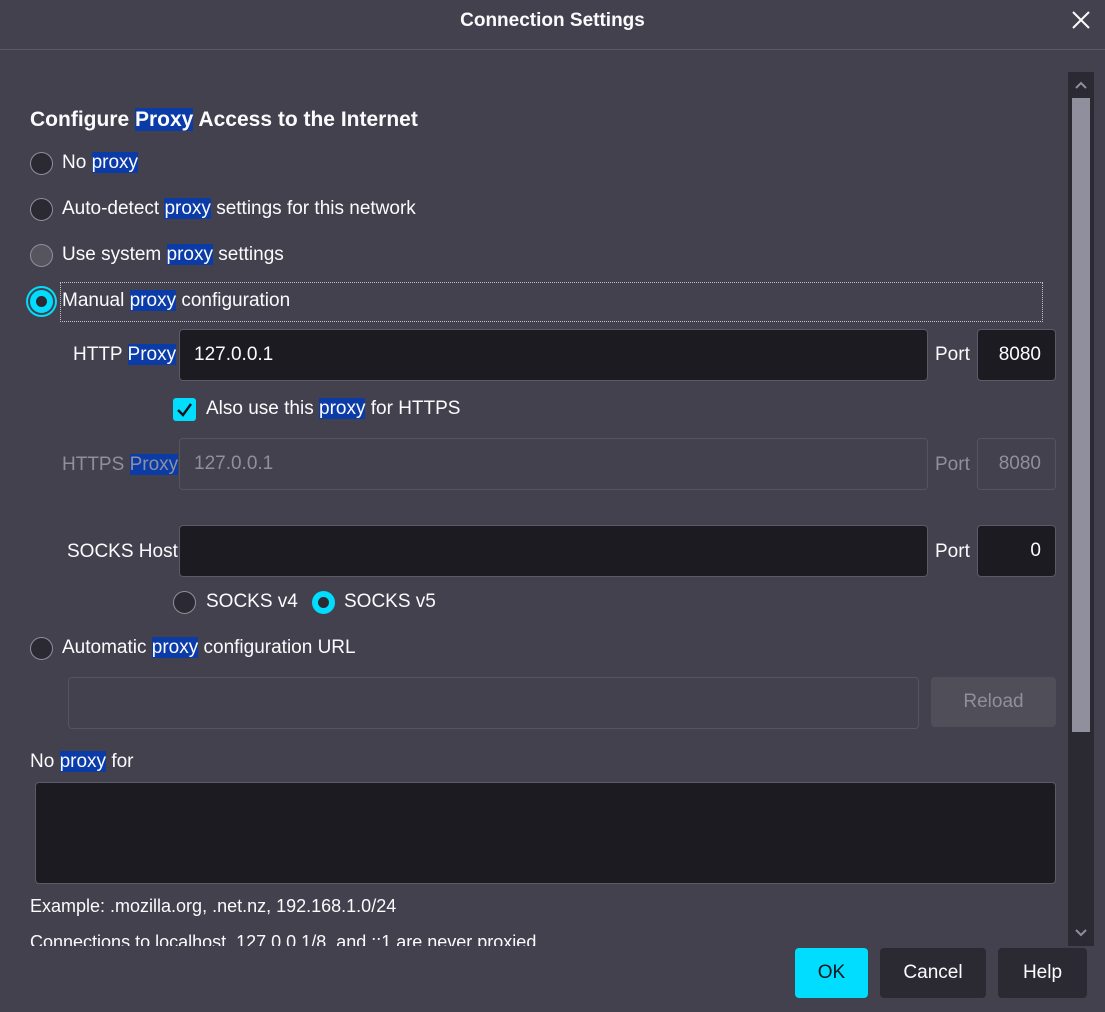  Describe the element at coordinates (224, 119) in the screenshot. I see `section-heading: Configure Proxy Access to the Internet` at that location.